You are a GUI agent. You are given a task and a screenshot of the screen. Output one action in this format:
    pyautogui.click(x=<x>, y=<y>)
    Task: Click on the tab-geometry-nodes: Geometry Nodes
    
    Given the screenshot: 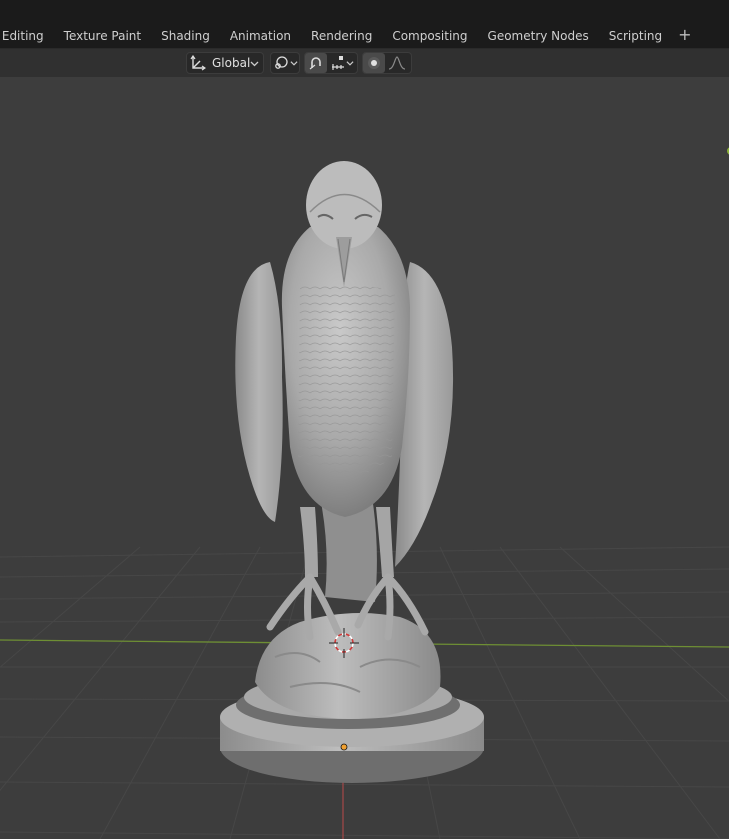 What is the action you would take?
    pyautogui.click(x=538, y=36)
    